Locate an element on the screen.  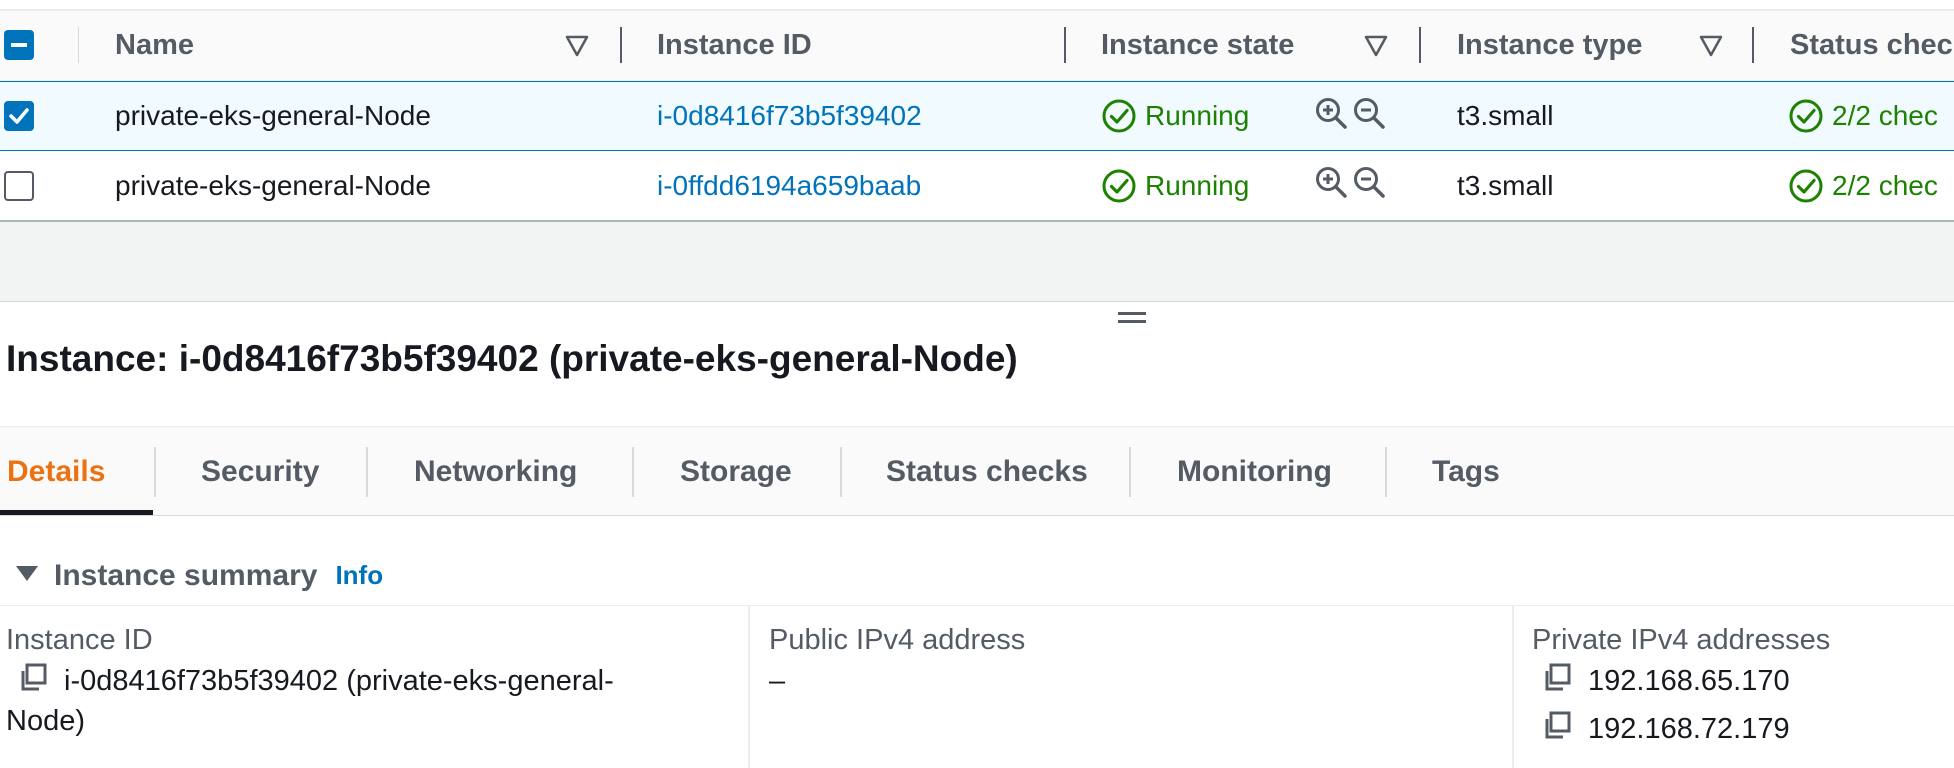
public-ip-value: – is located at coordinates (777, 680).